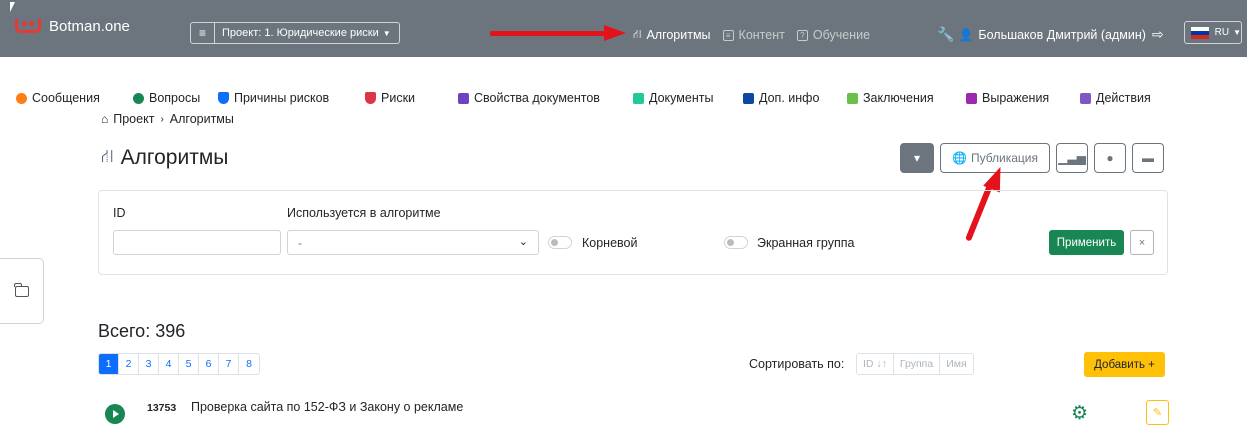 The width and height of the screenshot is (1247, 428). Describe the element at coordinates (1123, 98) in the screenshot. I see `subnav-label: Действия` at that location.